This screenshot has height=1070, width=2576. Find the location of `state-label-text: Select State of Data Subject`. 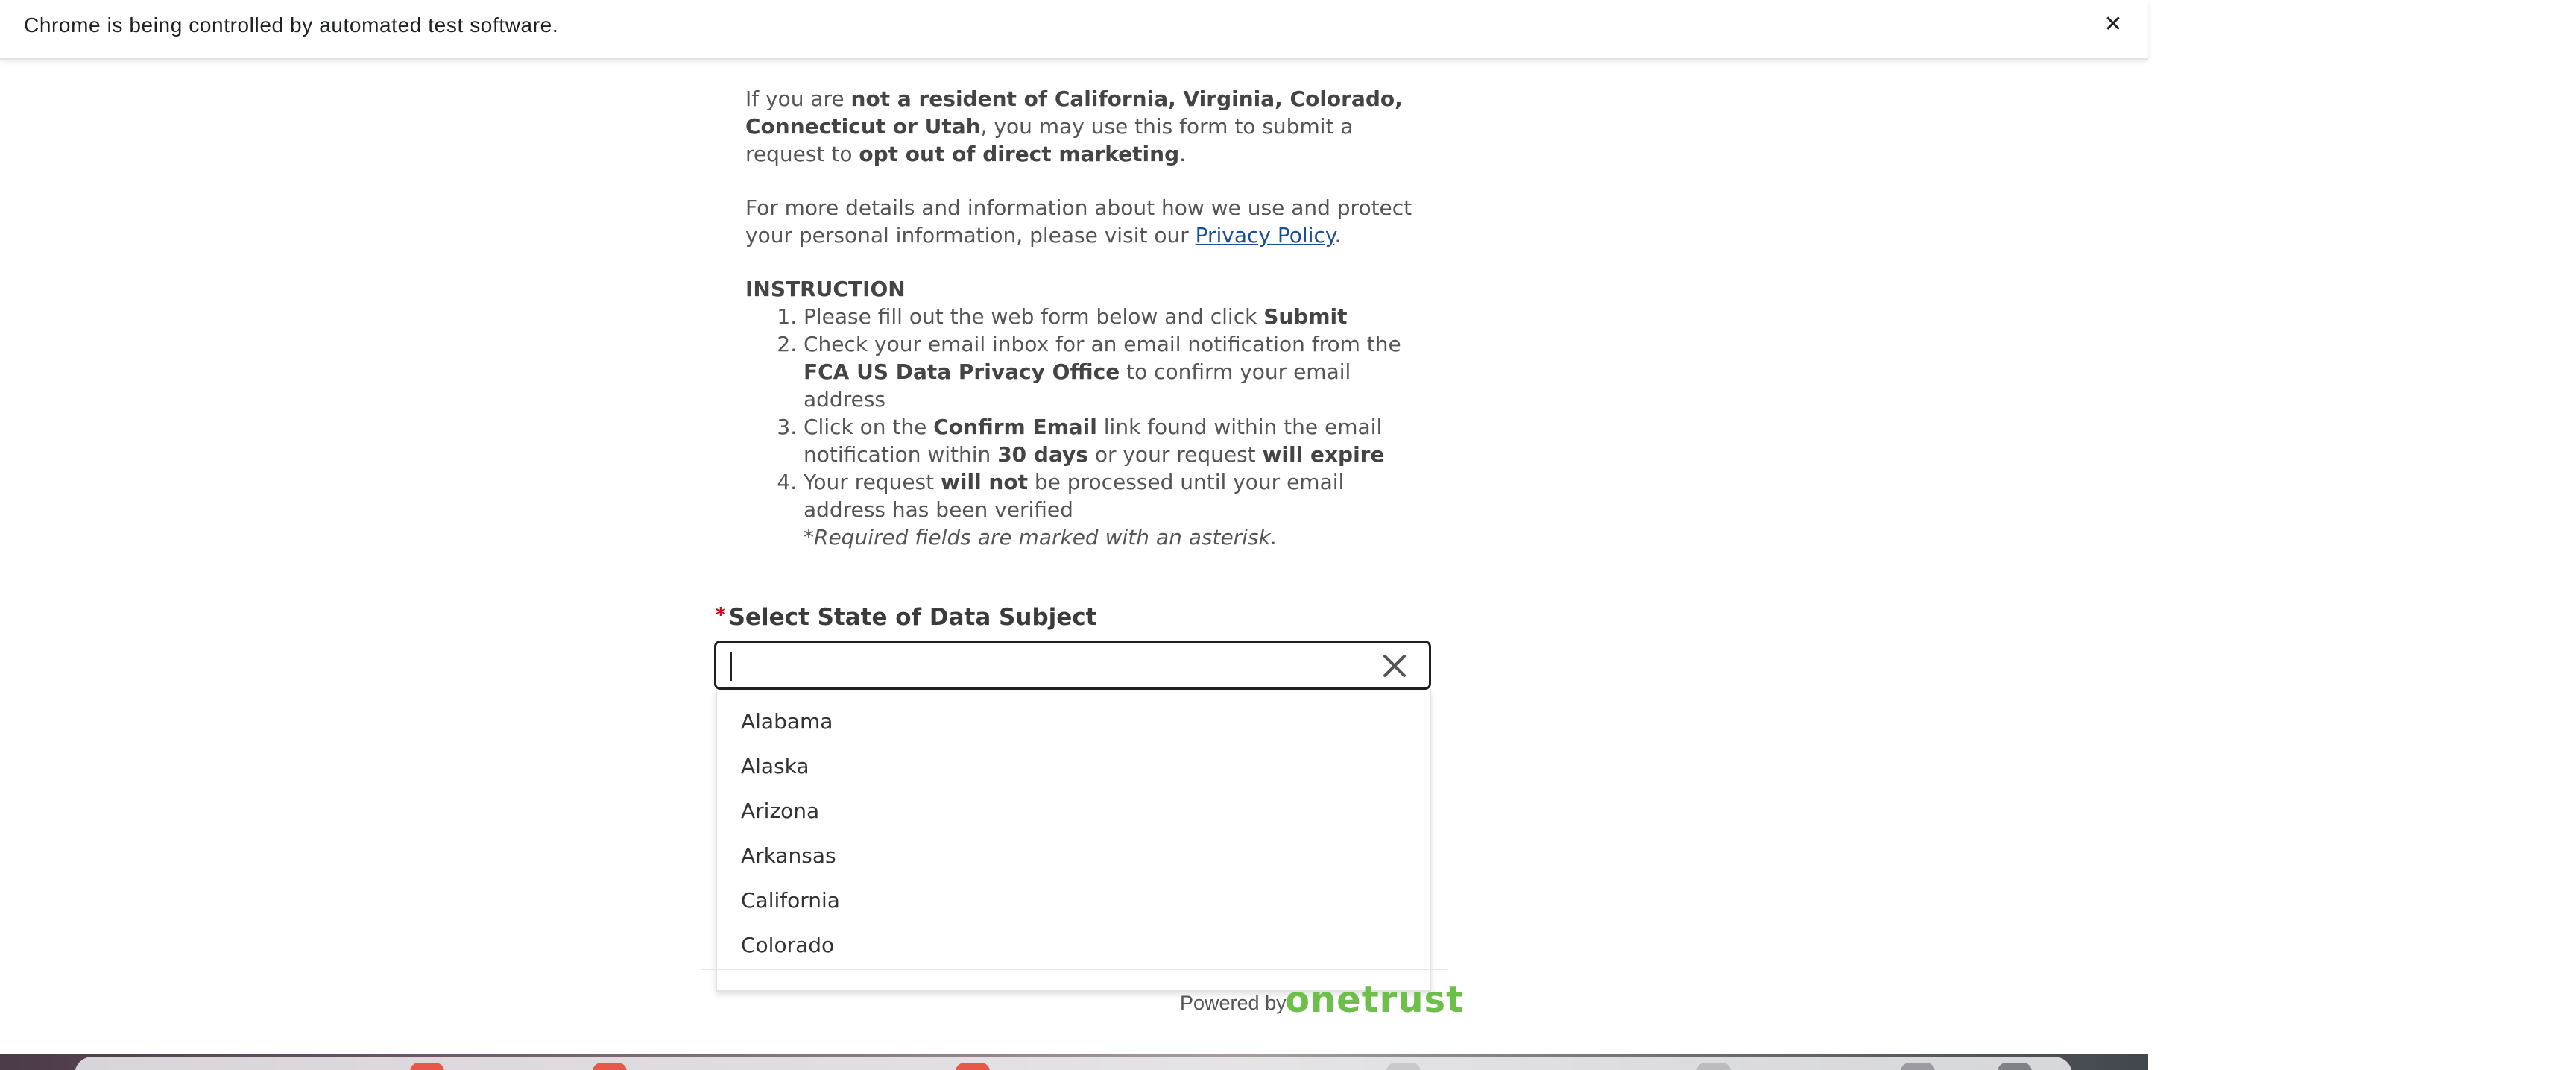

state-label-text: Select State of Data Subject is located at coordinates (913, 617).